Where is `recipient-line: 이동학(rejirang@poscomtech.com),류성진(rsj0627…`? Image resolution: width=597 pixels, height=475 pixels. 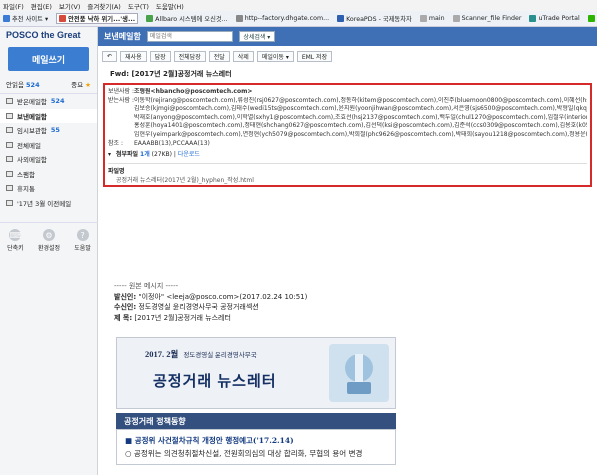 recipient-line: 이동학(rejirang@poscomtech.com),류성진(rsj0627… is located at coordinates (360, 101).